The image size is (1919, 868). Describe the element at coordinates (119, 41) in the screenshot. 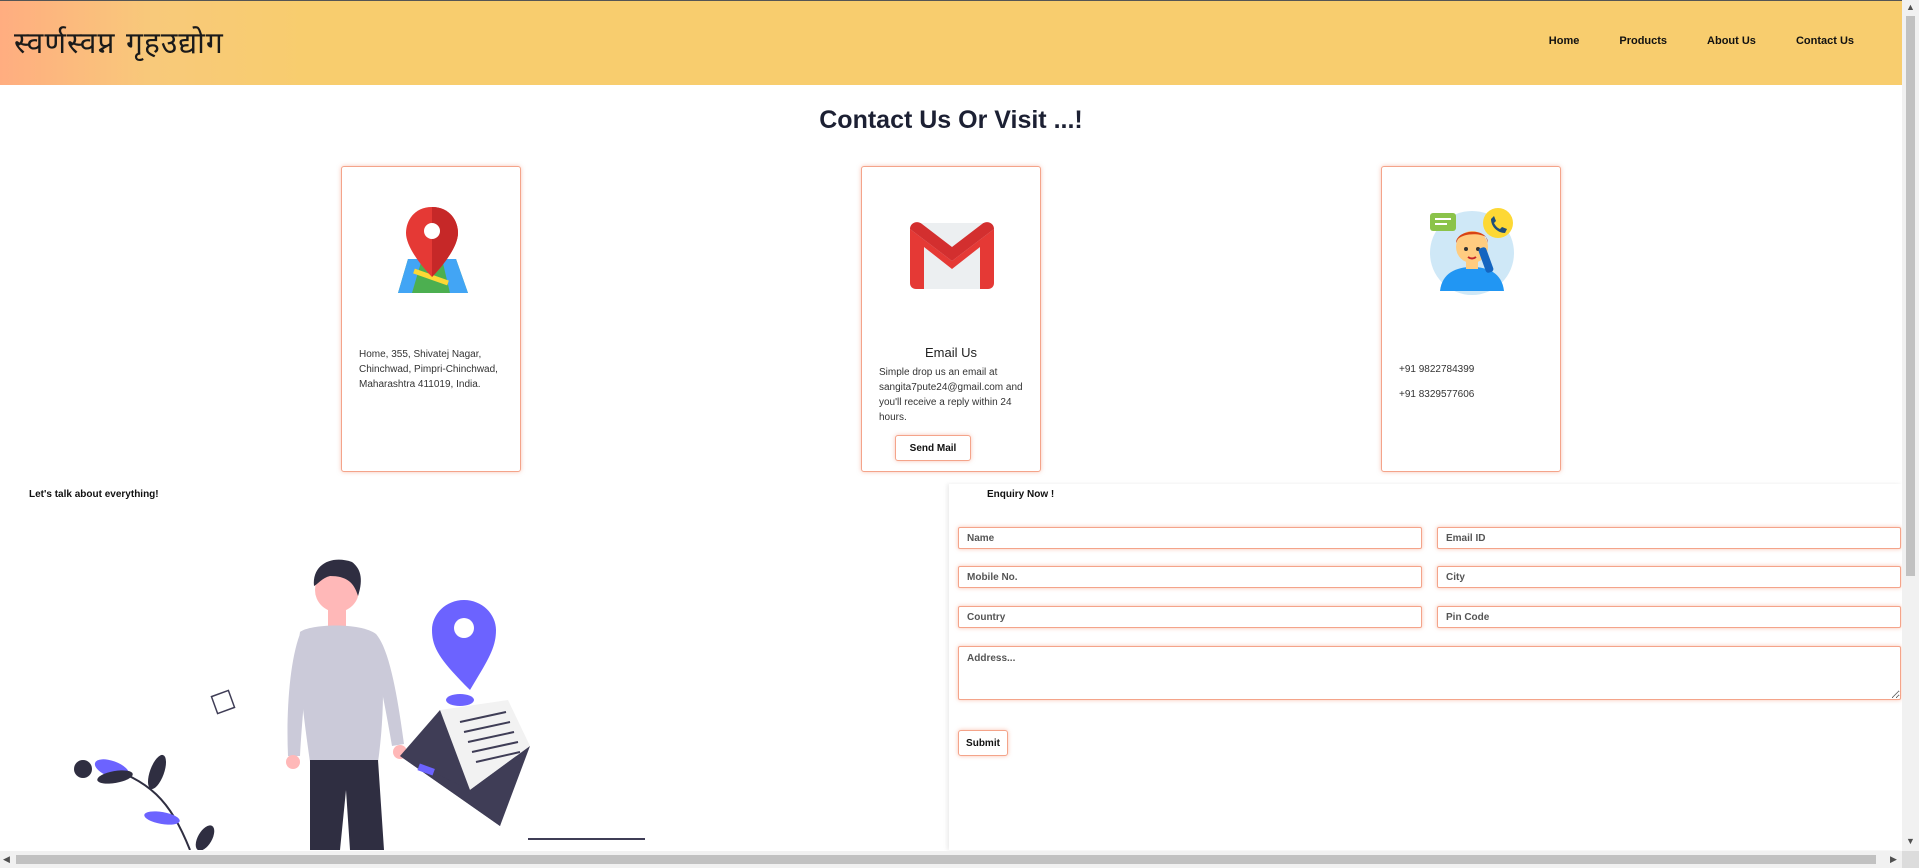

I see `brand-logo-text: स्वर्णस्वप्न गृहउद्योग` at that location.